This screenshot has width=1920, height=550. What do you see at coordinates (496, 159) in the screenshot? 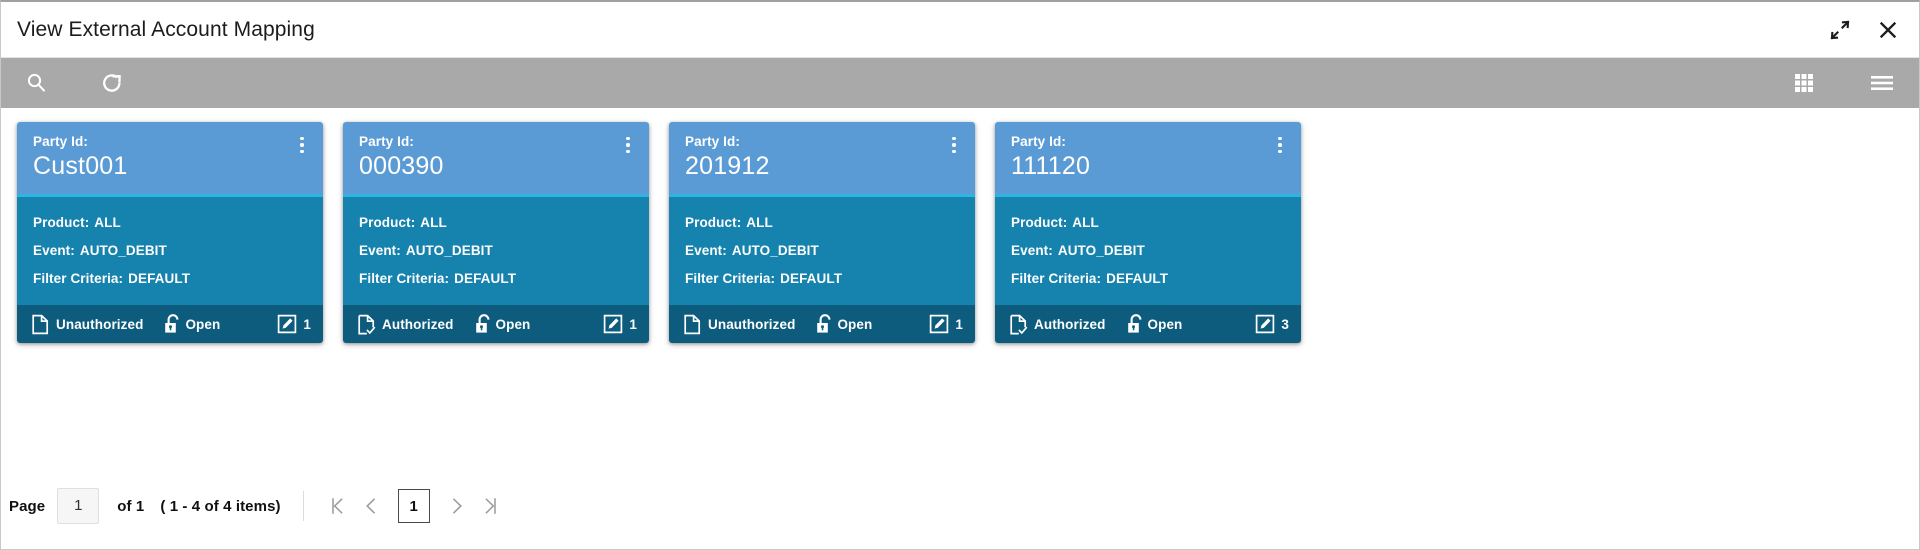
I see `card-header: Party Id: 000390` at bounding box center [496, 159].